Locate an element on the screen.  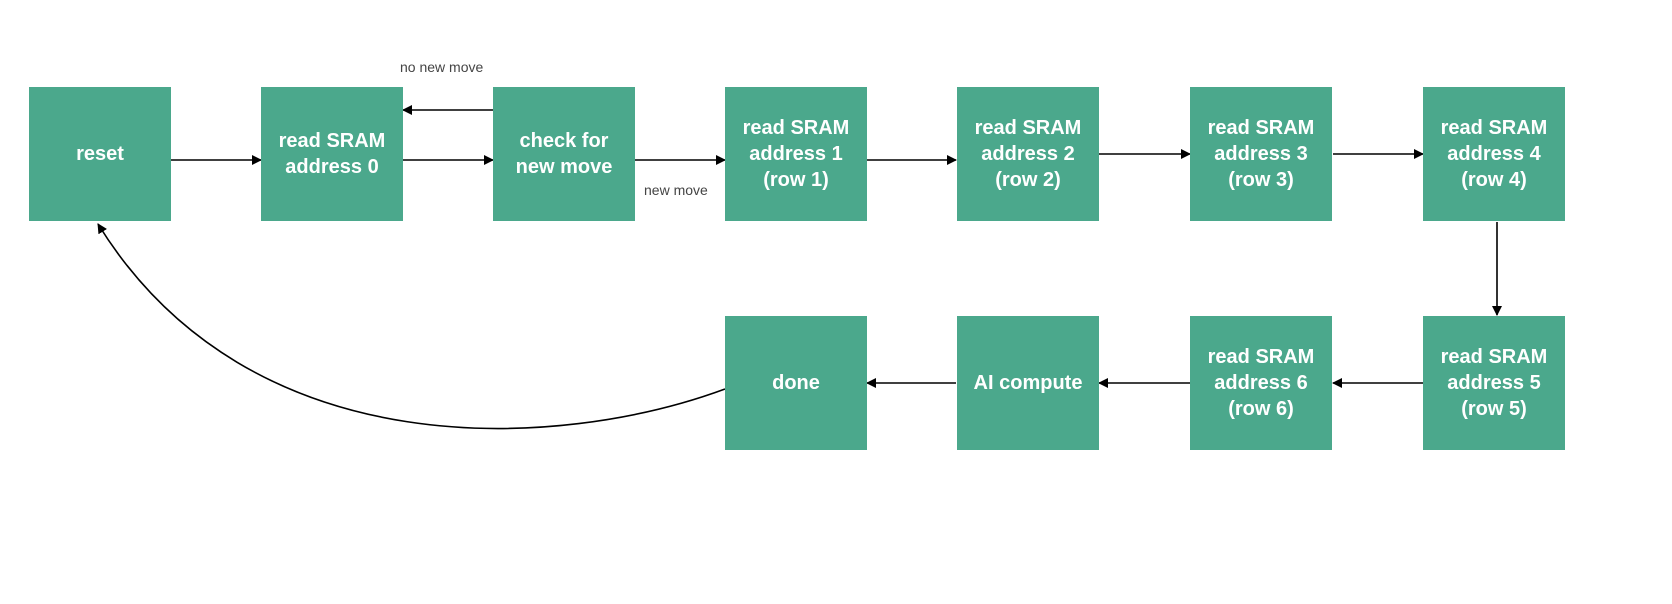
node-reset: reset is located at coordinates (100, 154).